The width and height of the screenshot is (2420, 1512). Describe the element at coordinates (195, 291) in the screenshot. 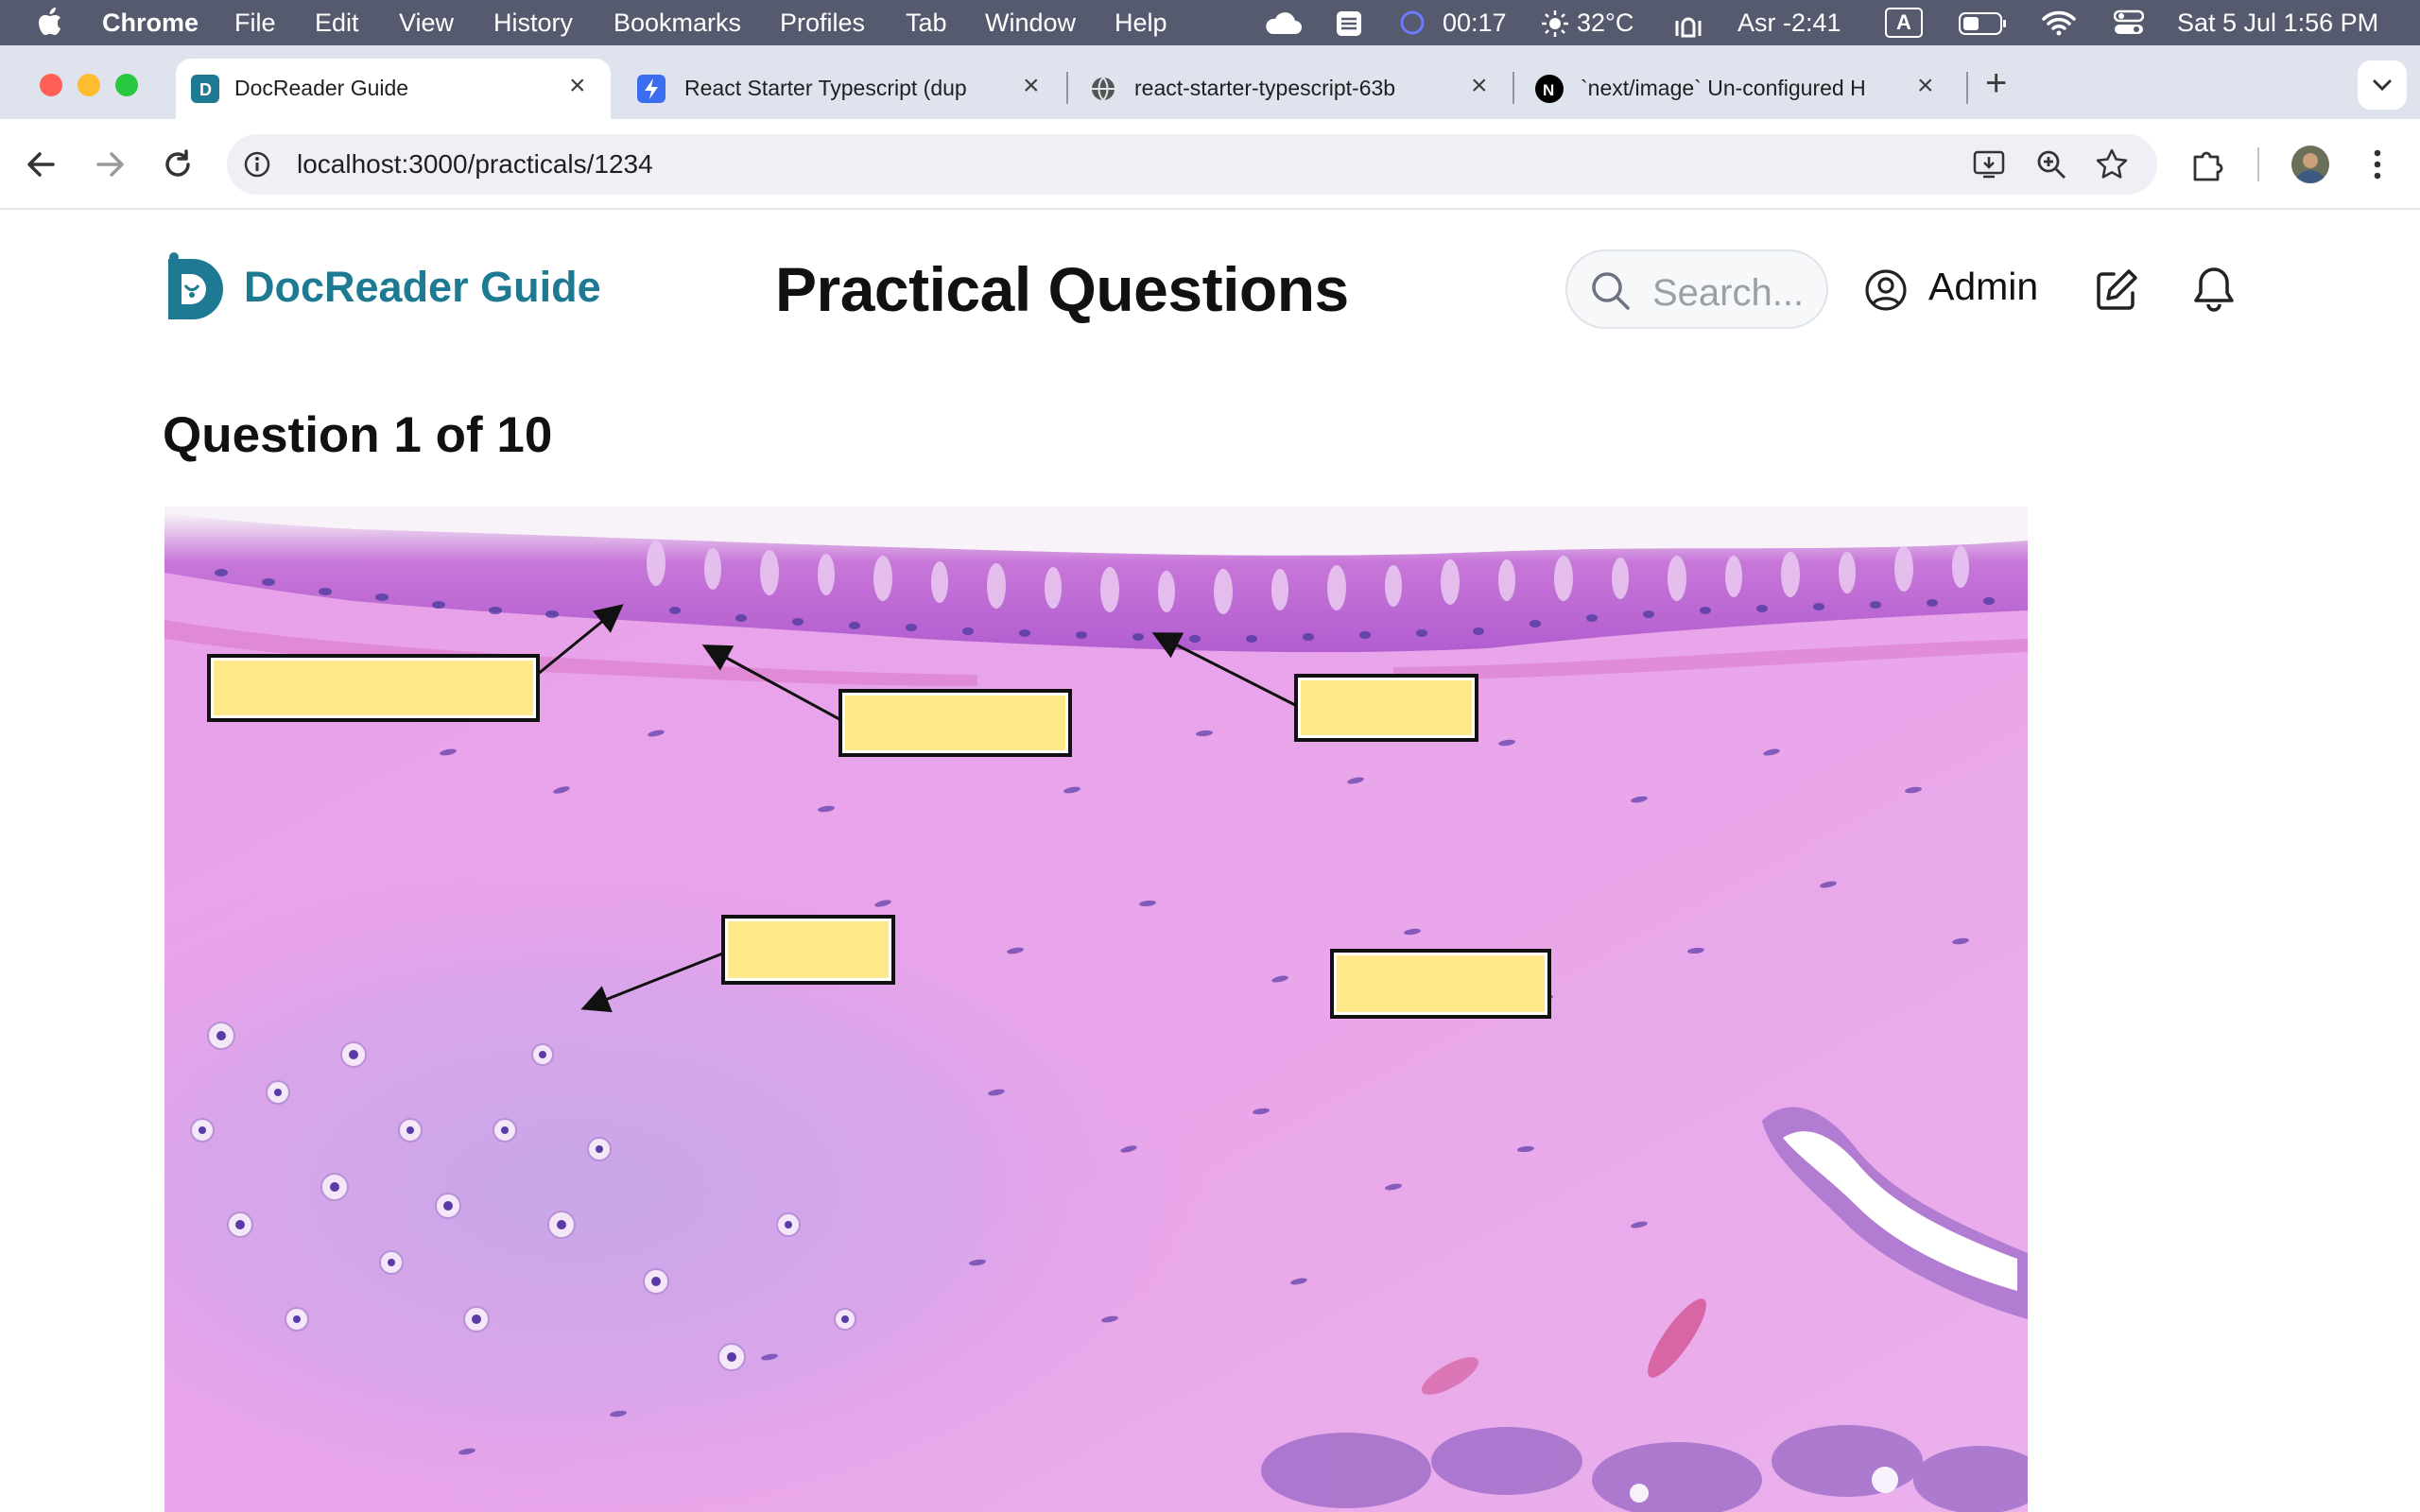

I see `docreader-logo-icon` at that location.